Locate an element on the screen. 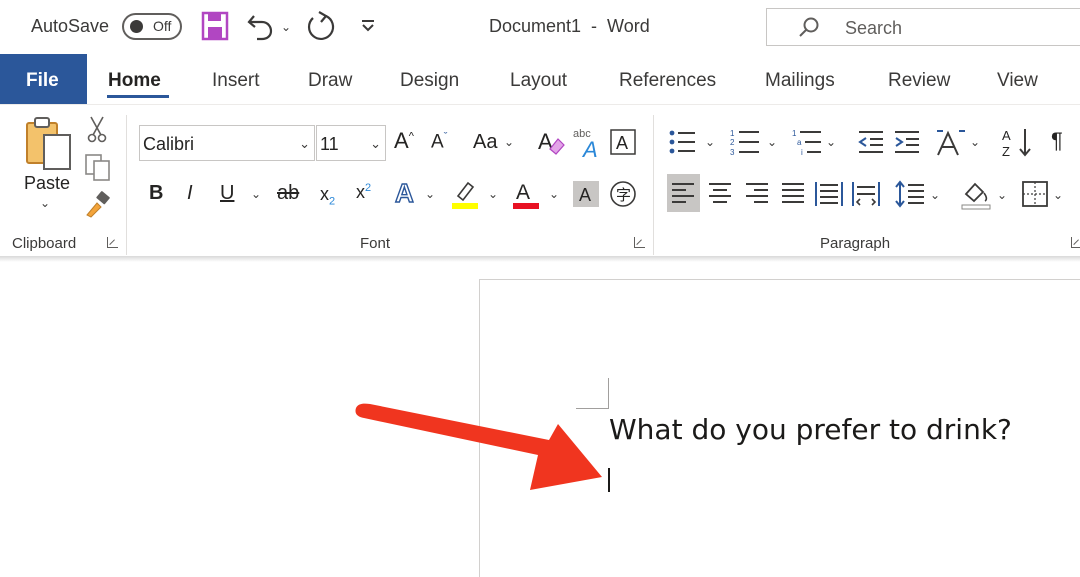 Image resolution: width=1080 pixels, height=577 pixels. text-effects-abc-icon: abc A is located at coordinates (588, 142).